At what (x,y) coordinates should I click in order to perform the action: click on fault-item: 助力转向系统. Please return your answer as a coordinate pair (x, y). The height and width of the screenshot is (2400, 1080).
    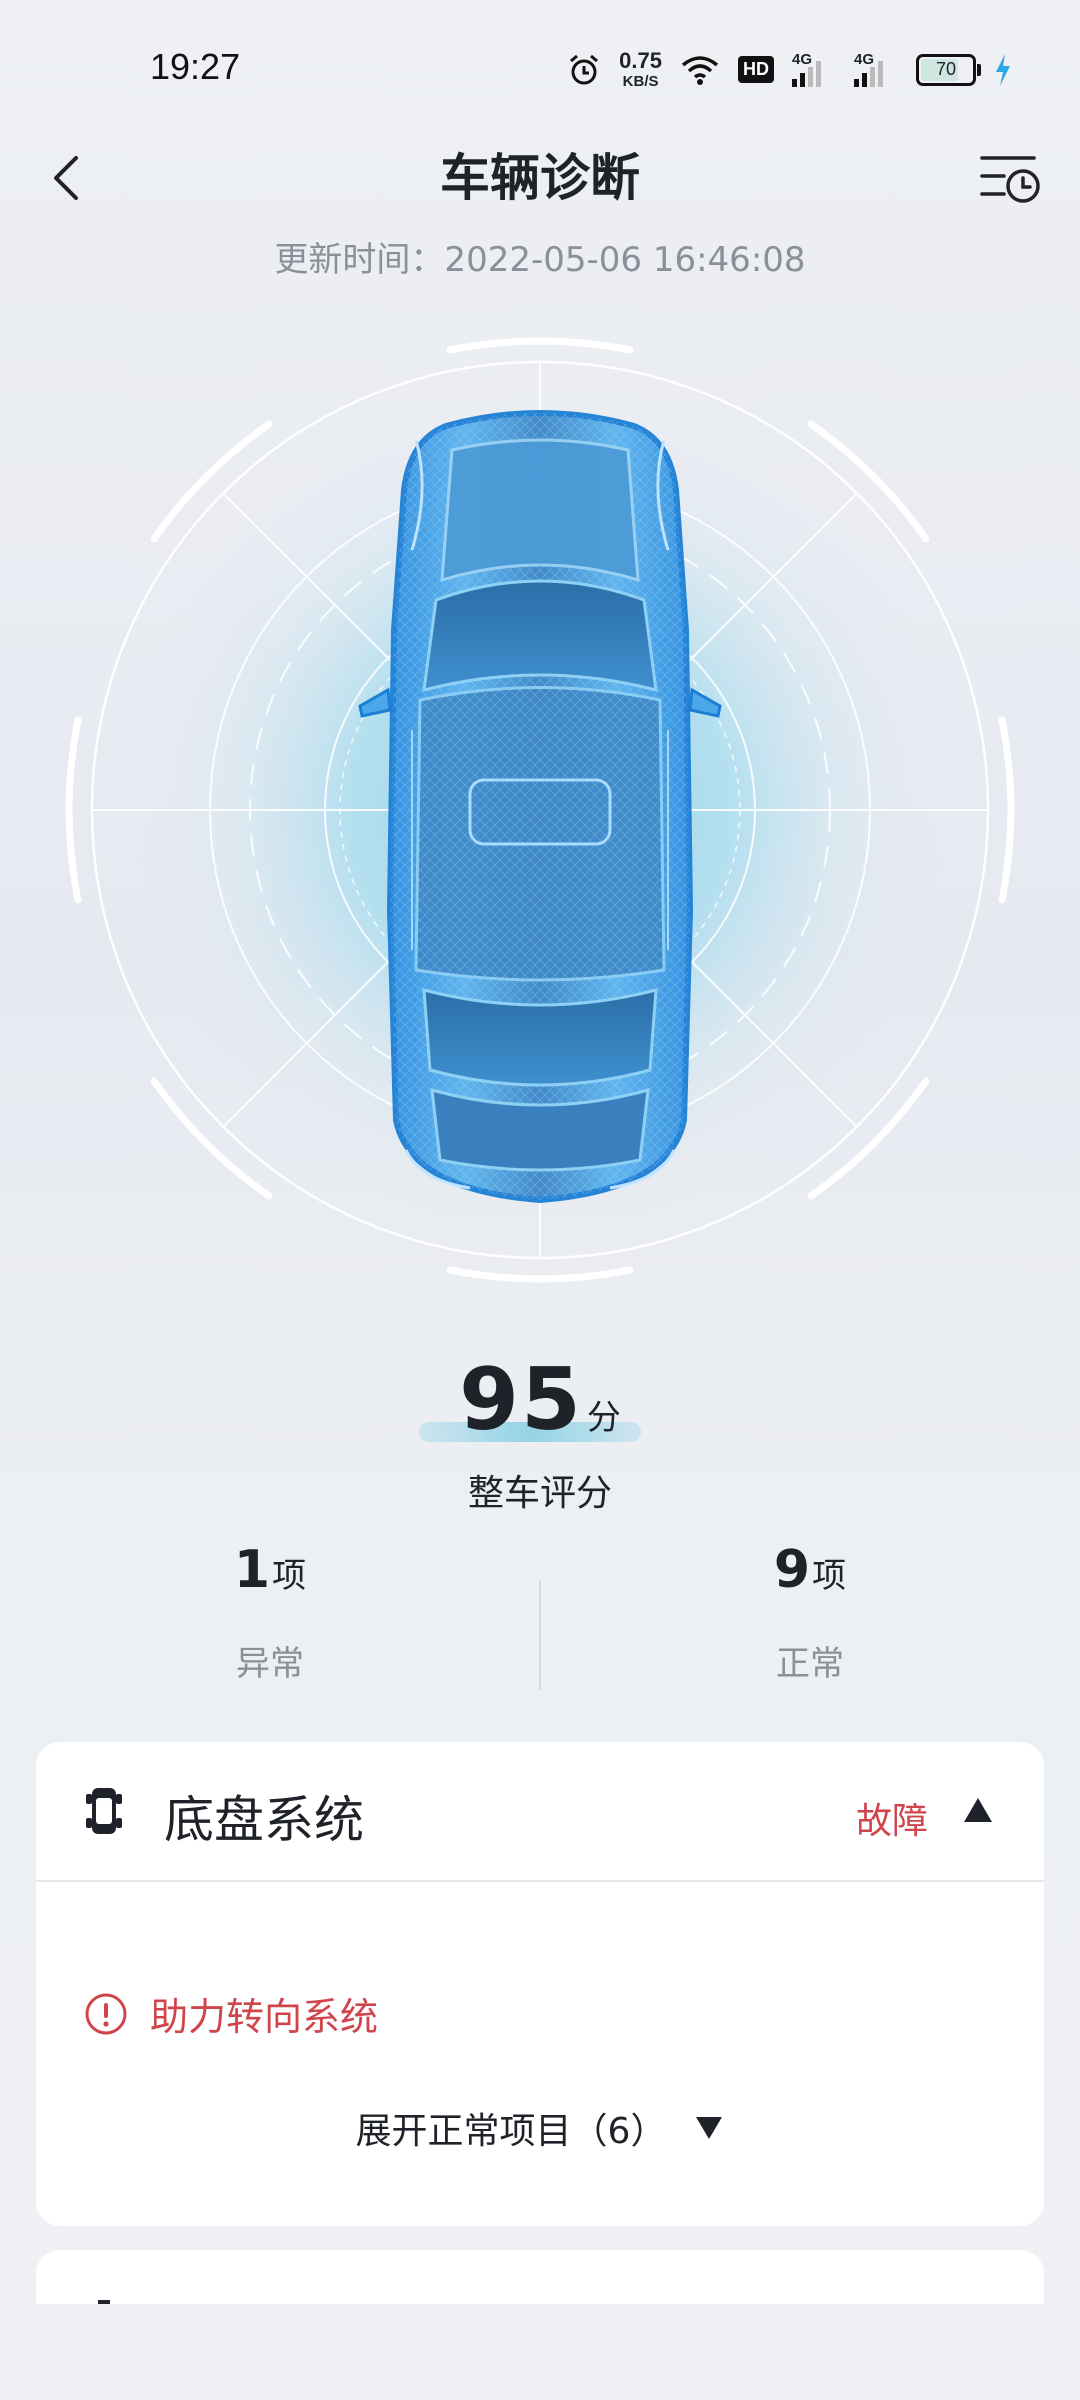
    Looking at the image, I should click on (231, 2013).